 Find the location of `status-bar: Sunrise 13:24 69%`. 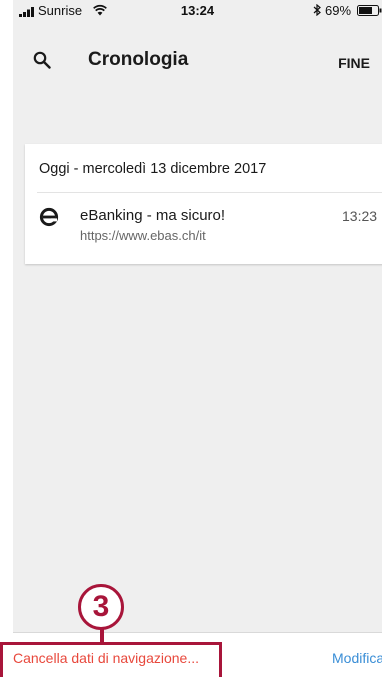

status-bar: Sunrise 13:24 69% is located at coordinates (197, 11).